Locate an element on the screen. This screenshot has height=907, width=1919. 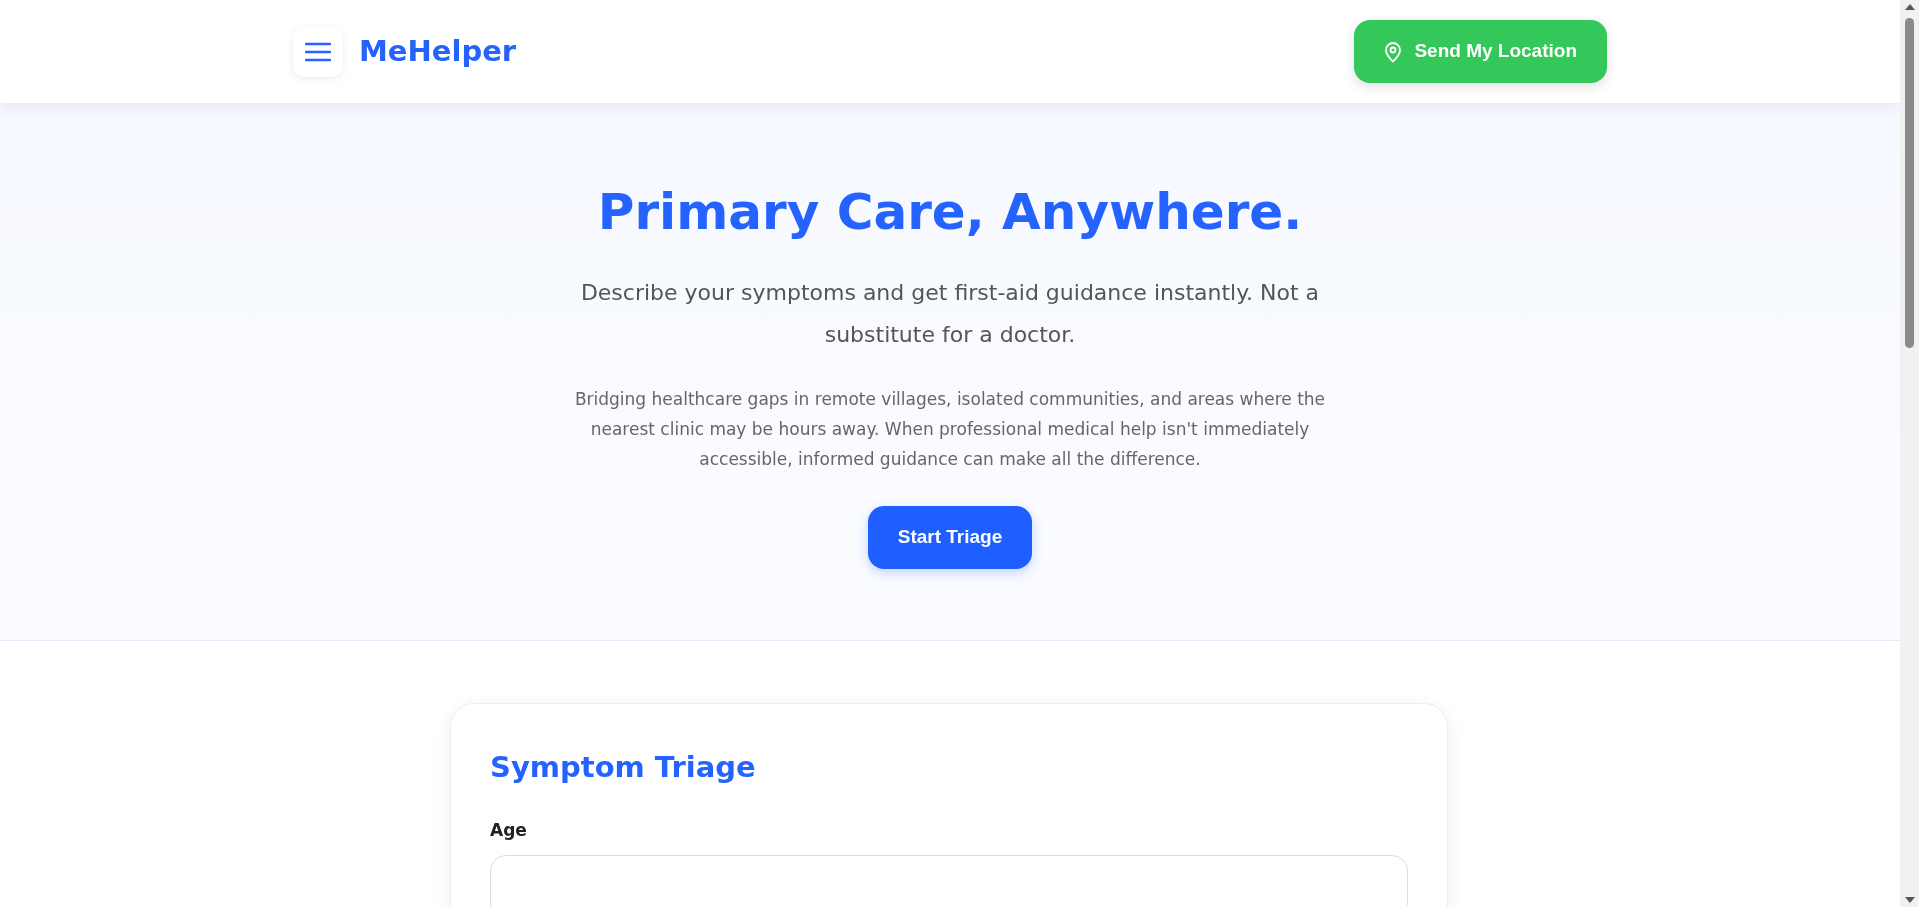
hero-subtitle: Describe your symptoms and get first-aid guidance instantly. Not a substitute for a doctor. is located at coordinates (950, 314).